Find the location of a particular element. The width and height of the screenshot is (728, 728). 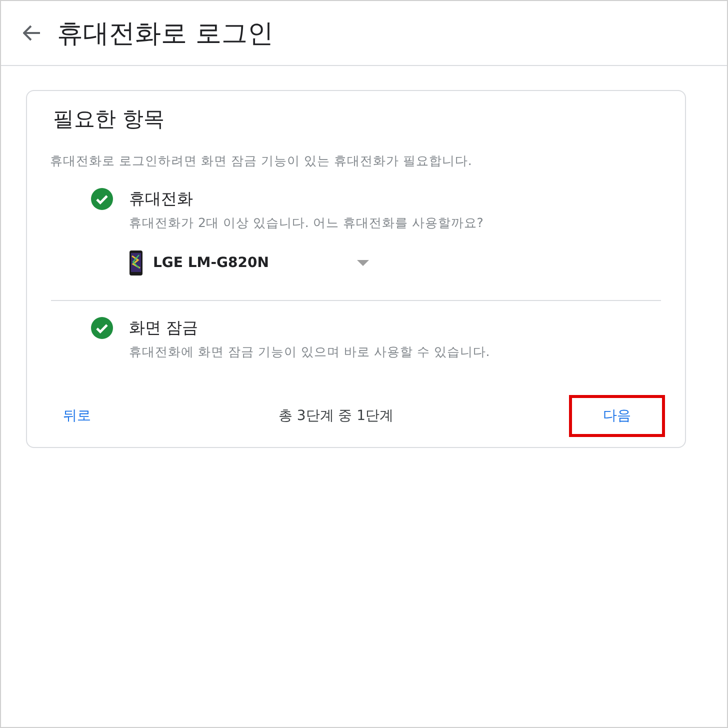

requirement-detail: 휴대전화가 2대 이상 있습니다. 어느 휴대전화를 사용할까요? is located at coordinates (306, 223).